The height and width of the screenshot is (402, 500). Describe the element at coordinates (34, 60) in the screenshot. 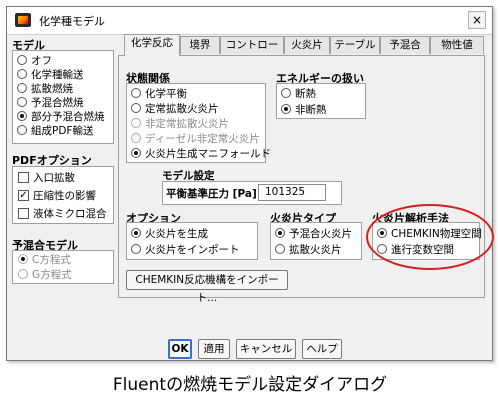

I see `model-option-off: オフ` at that location.